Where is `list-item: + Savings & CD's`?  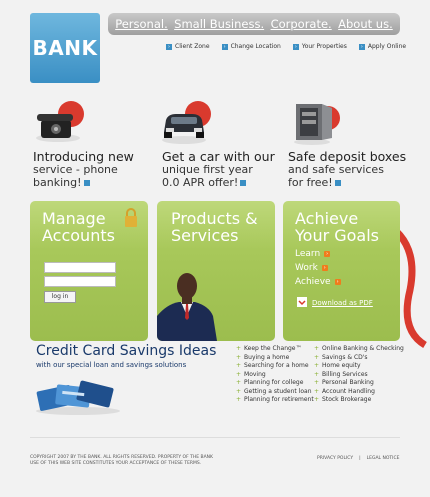 list-item: + Savings & CD's is located at coordinates (359, 358).